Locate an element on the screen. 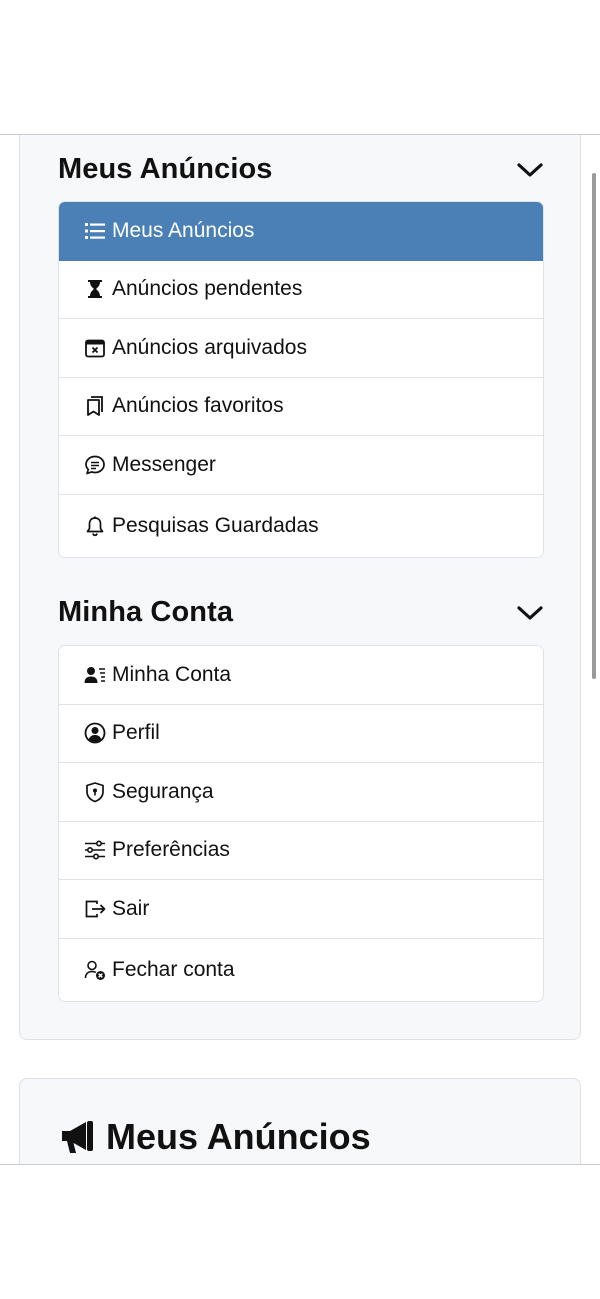 The width and height of the screenshot is (600, 1299). content-title: Meus Anúncios is located at coordinates (238, 1136).